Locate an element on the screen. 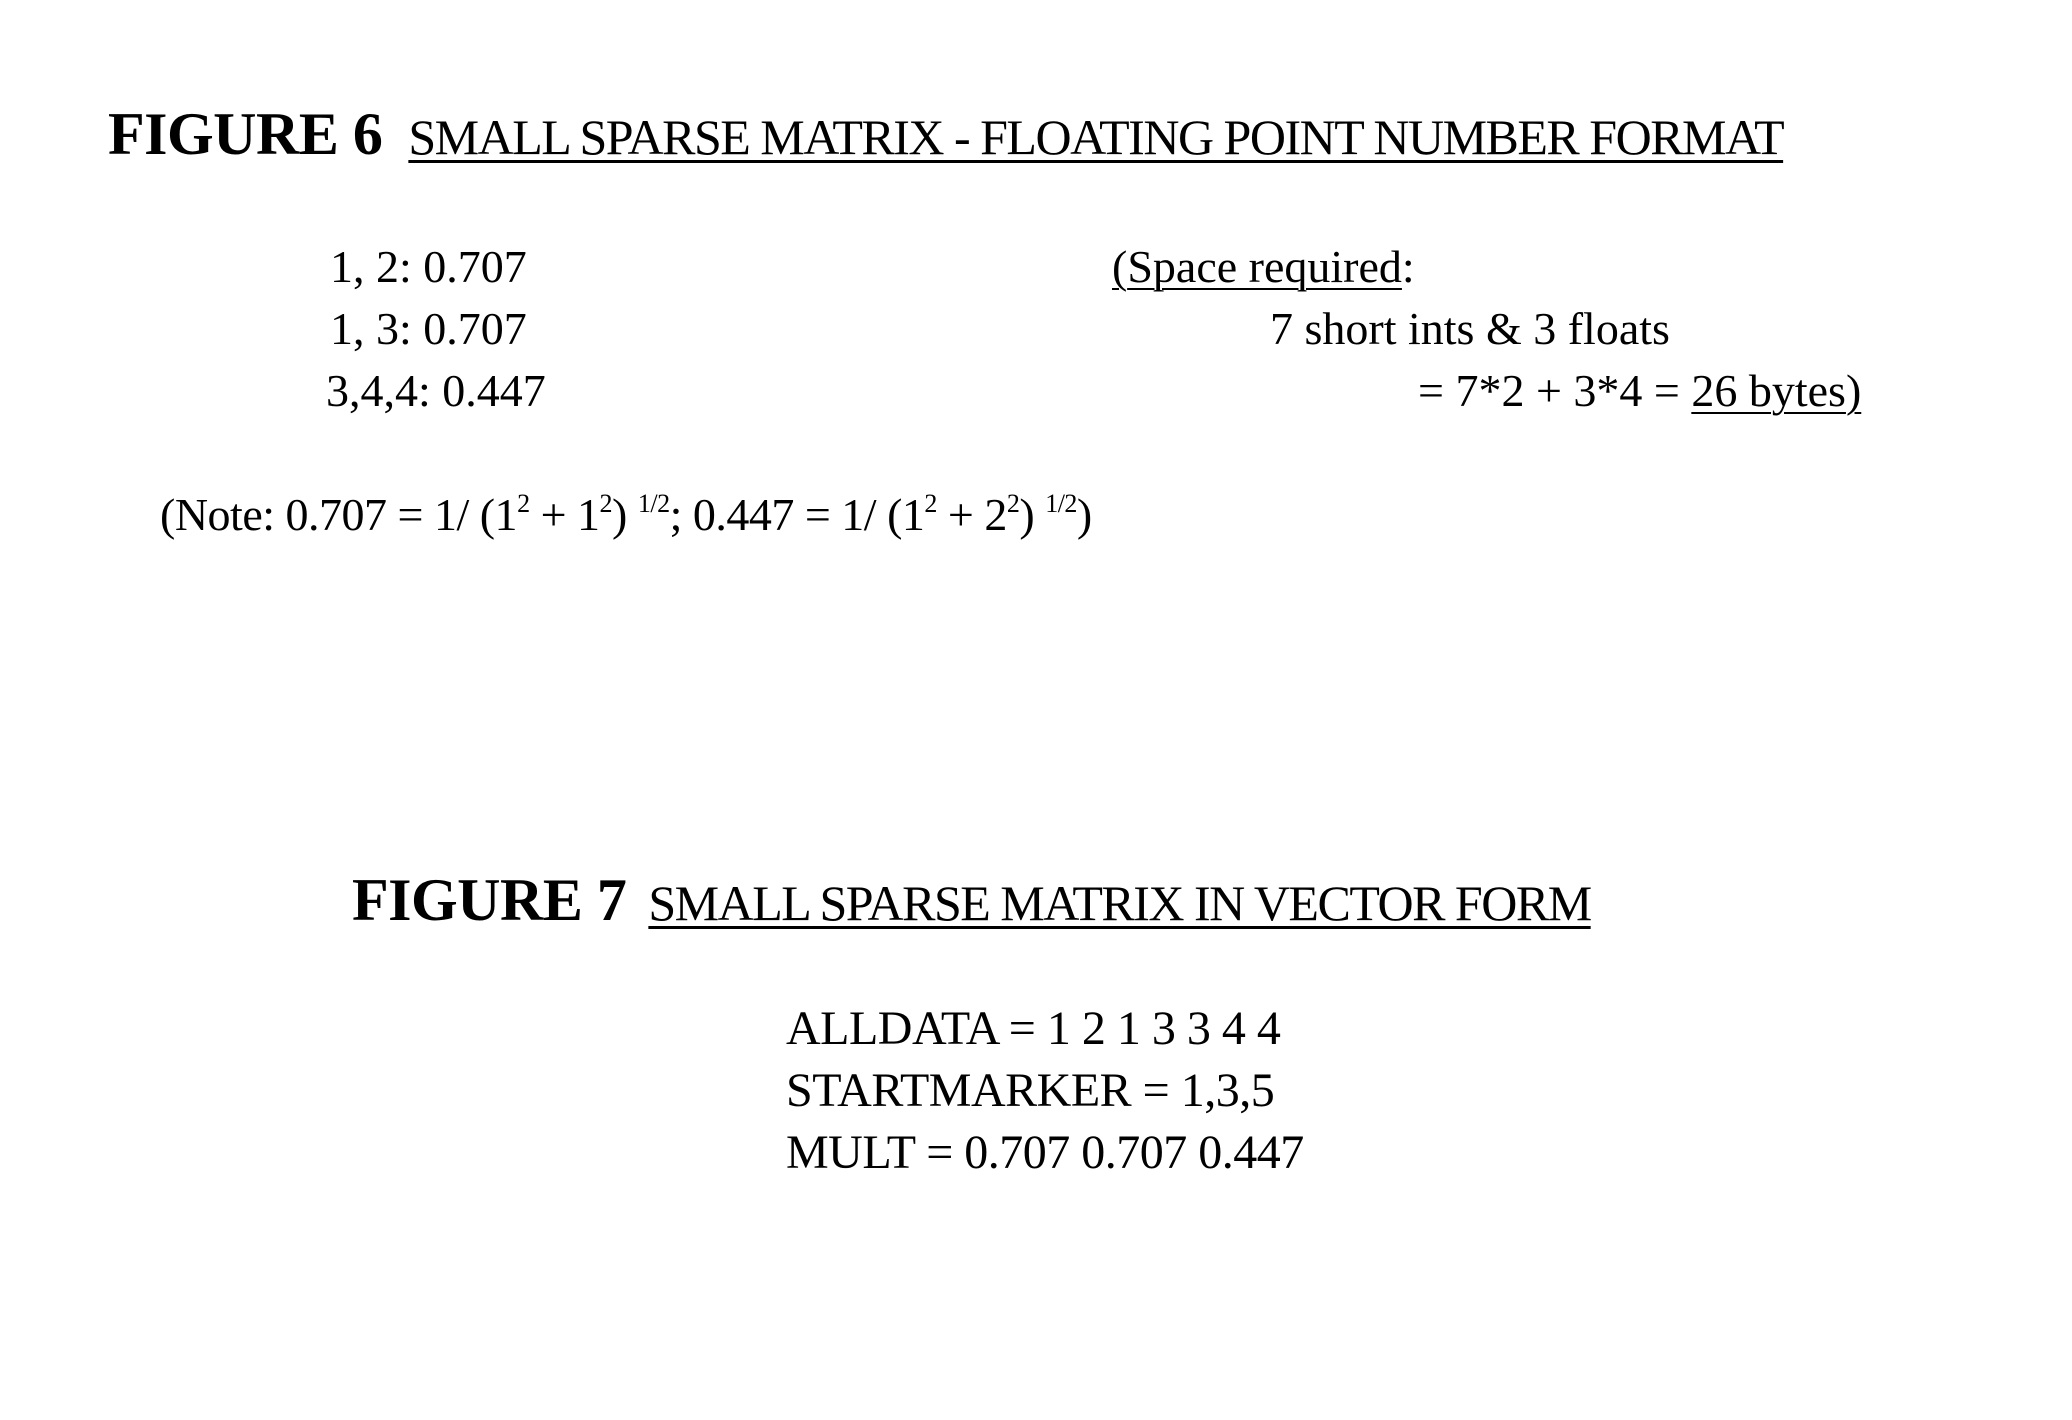 This screenshot has width=2072, height=1420. matrix-entries: 1, 2: 0.707 1, 3: 0.707 3,4,4: 0.447 is located at coordinates (436, 329).